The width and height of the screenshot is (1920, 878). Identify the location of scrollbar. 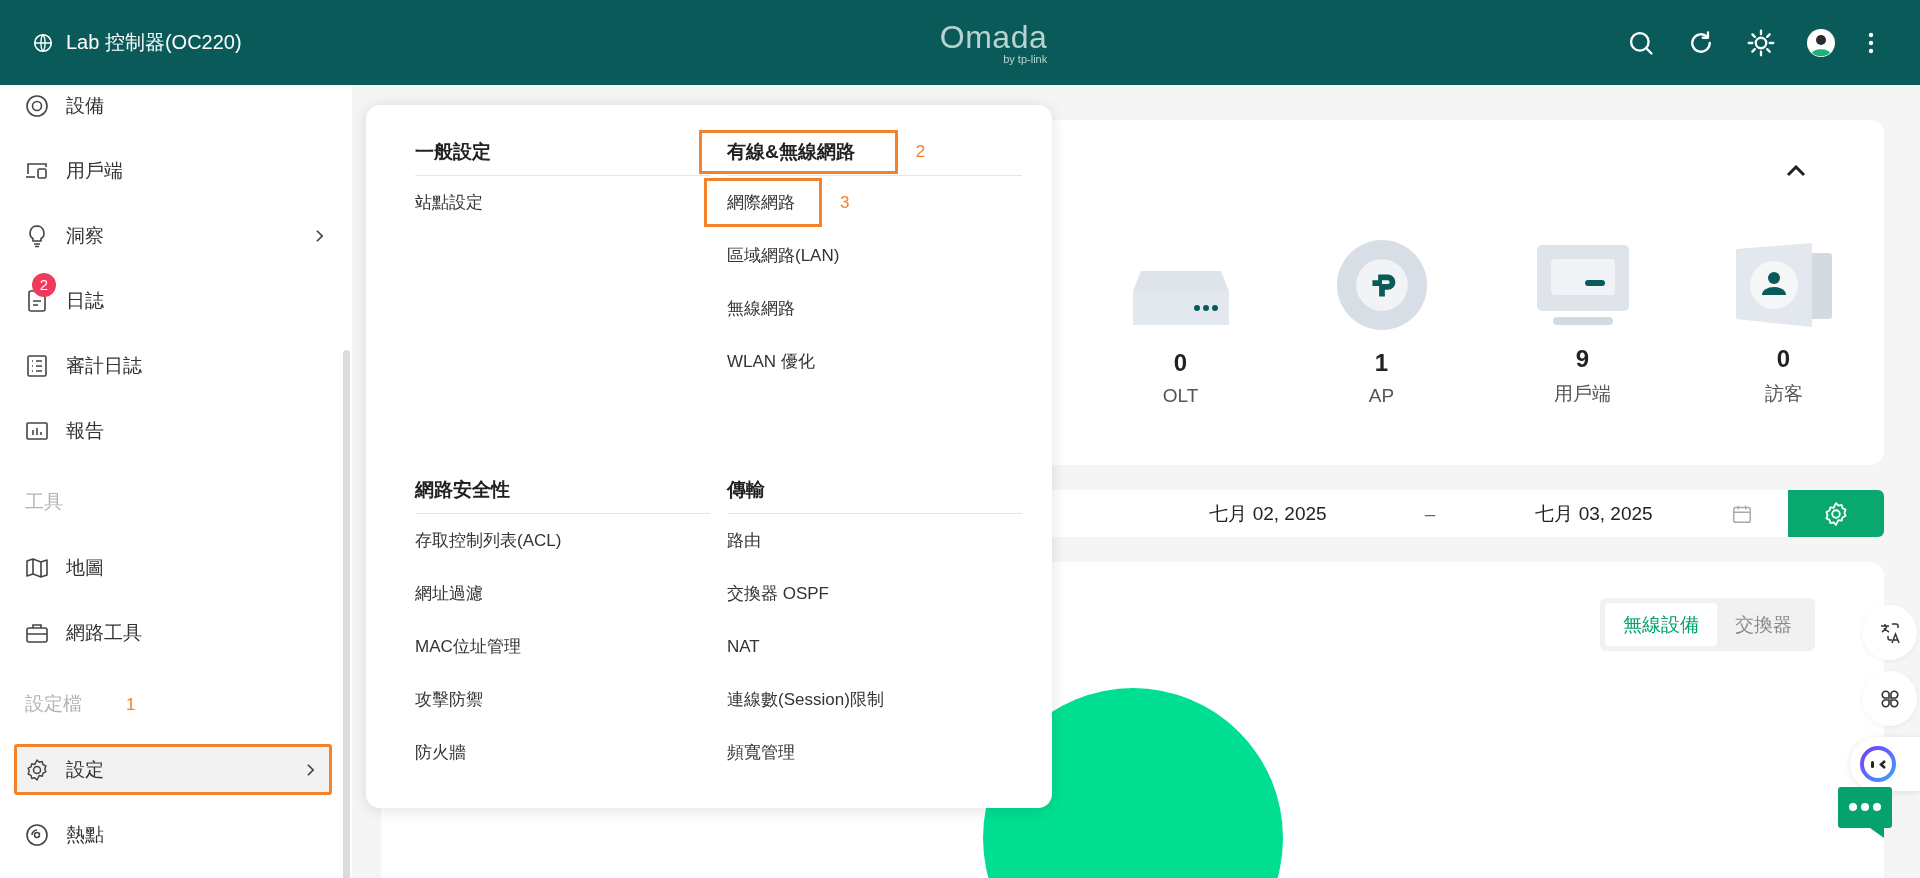
(346, 614).